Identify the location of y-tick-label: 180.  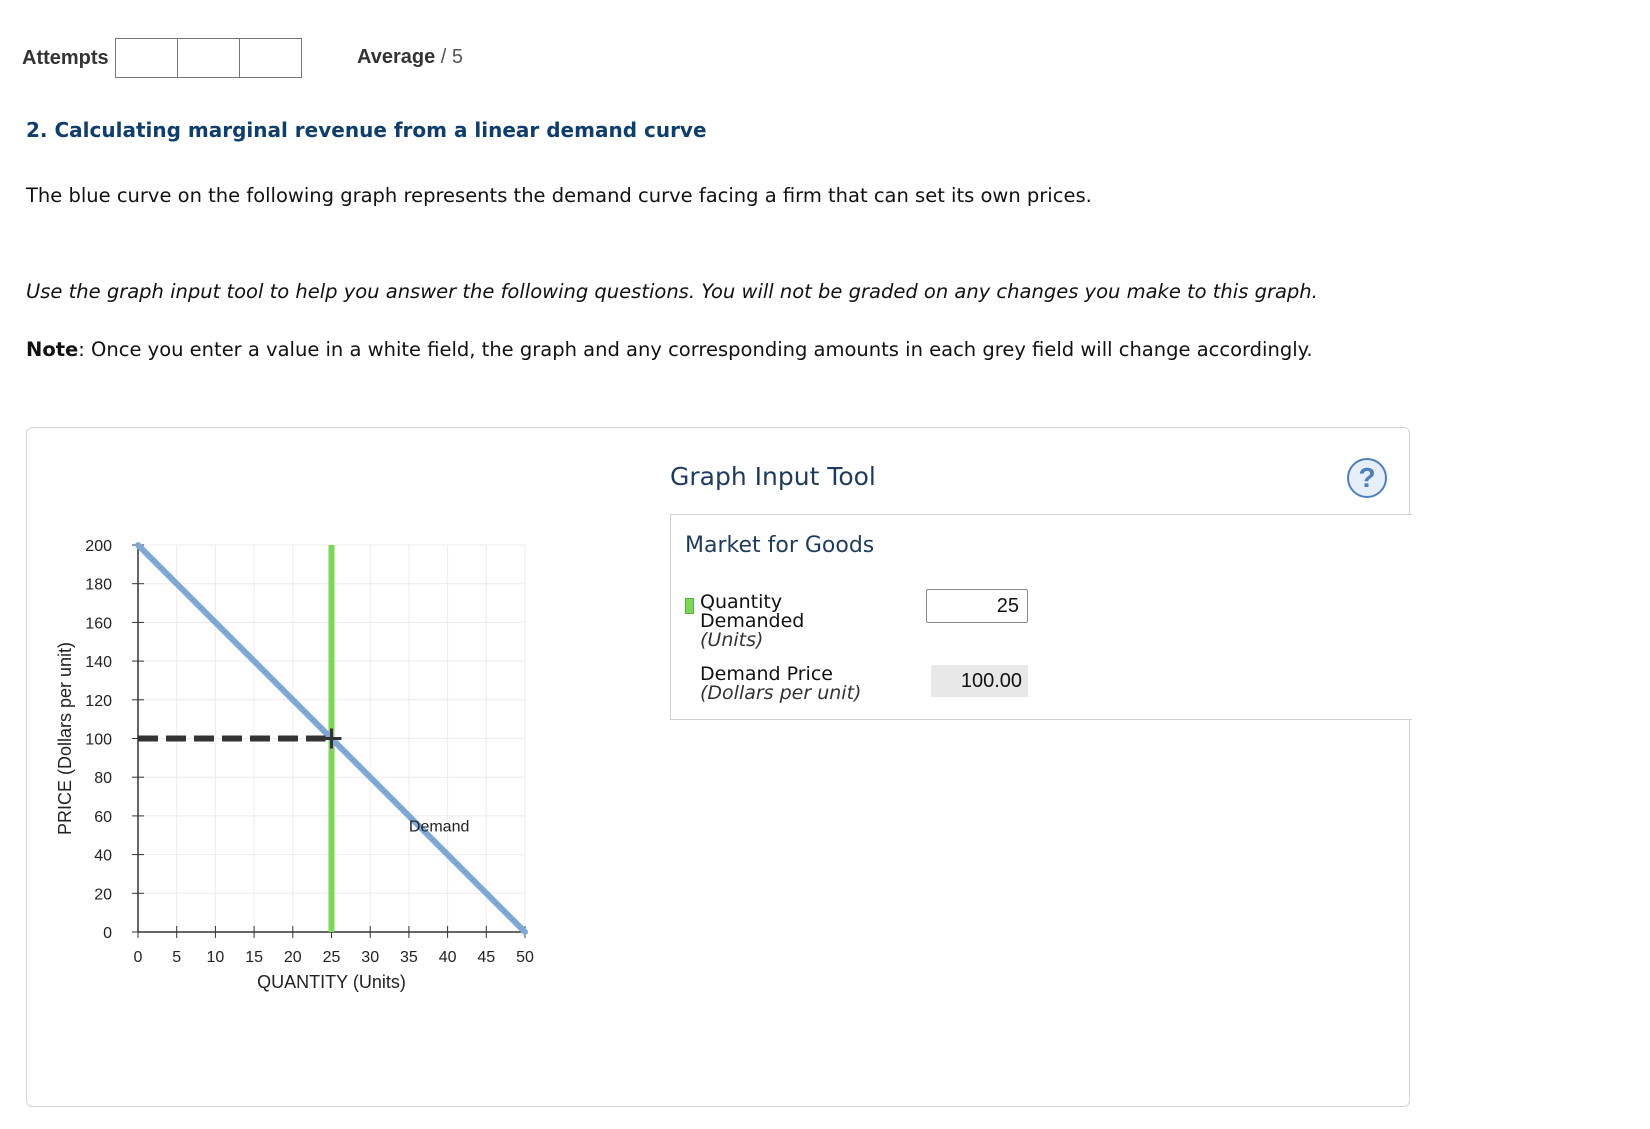
(98, 585).